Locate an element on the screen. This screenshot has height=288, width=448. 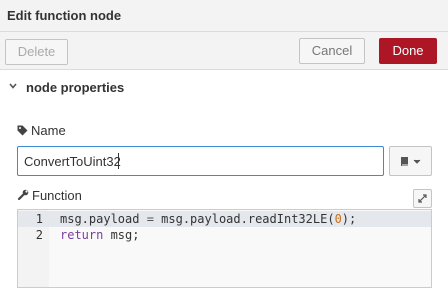
button-bar: Delete Cancel Done is located at coordinates (224, 51).